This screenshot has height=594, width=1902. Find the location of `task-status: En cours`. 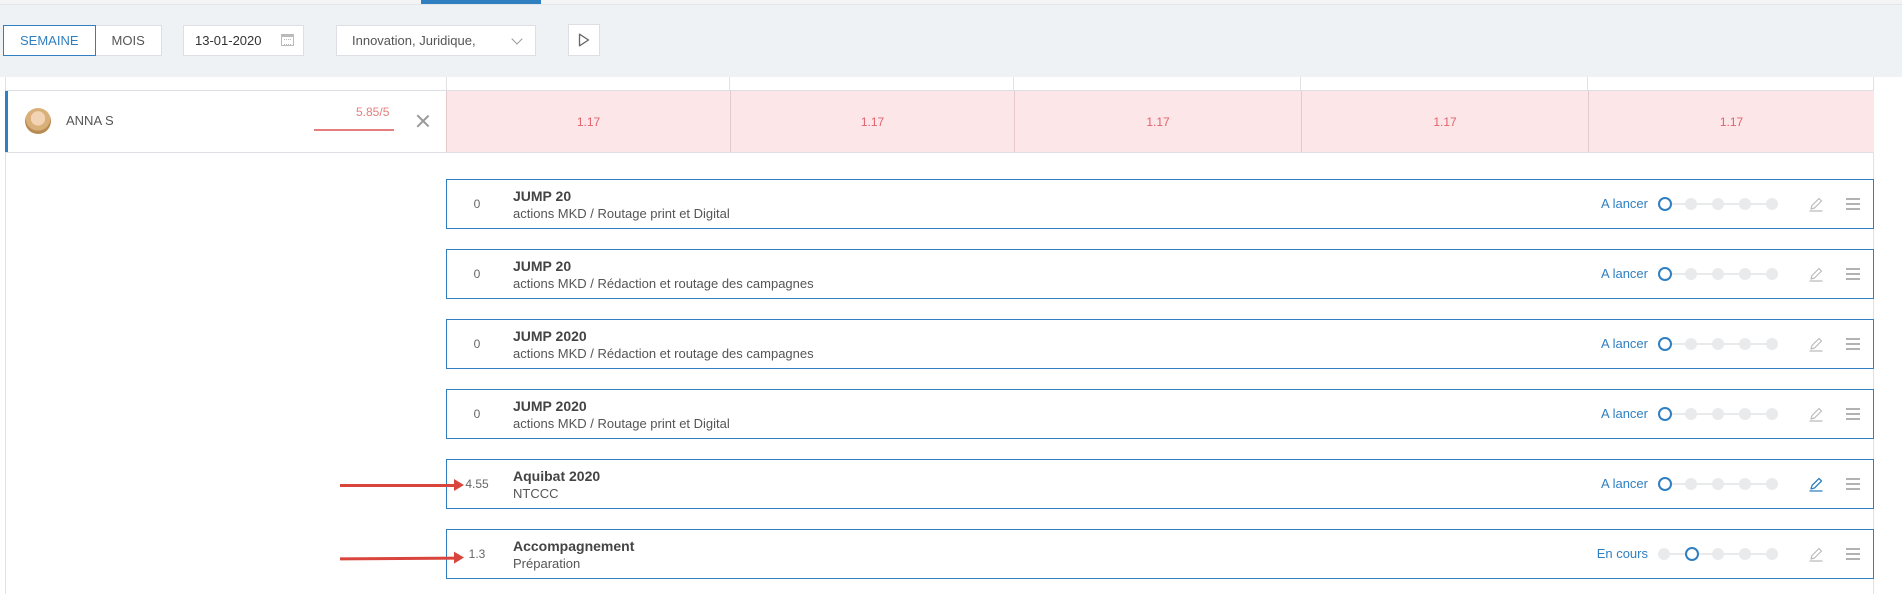

task-status: En cours is located at coordinates (1622, 553).